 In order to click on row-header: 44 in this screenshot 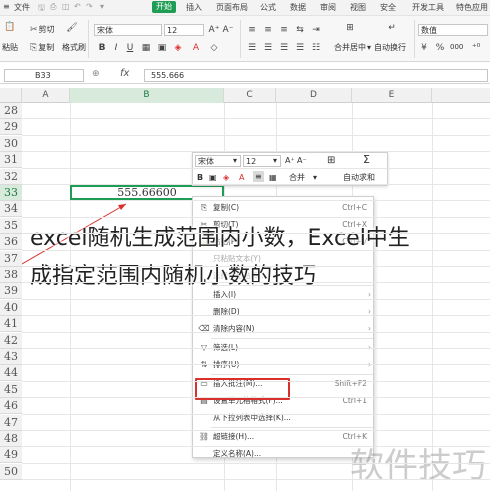, I will do `click(11, 373)`.